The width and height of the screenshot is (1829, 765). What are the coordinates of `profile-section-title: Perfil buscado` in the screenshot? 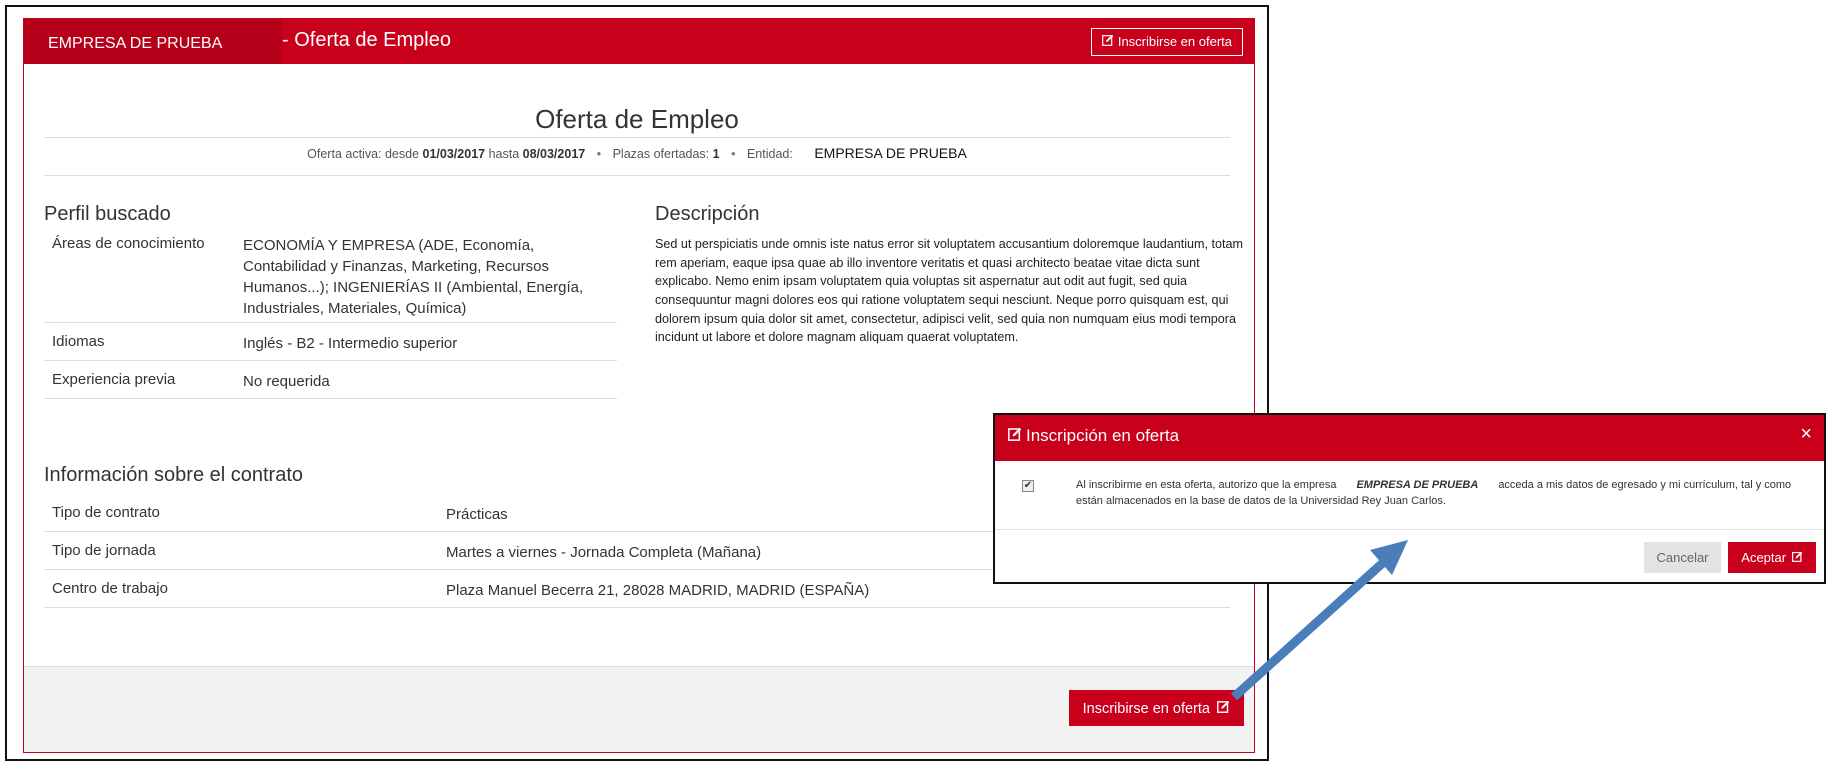 It's located at (107, 214).